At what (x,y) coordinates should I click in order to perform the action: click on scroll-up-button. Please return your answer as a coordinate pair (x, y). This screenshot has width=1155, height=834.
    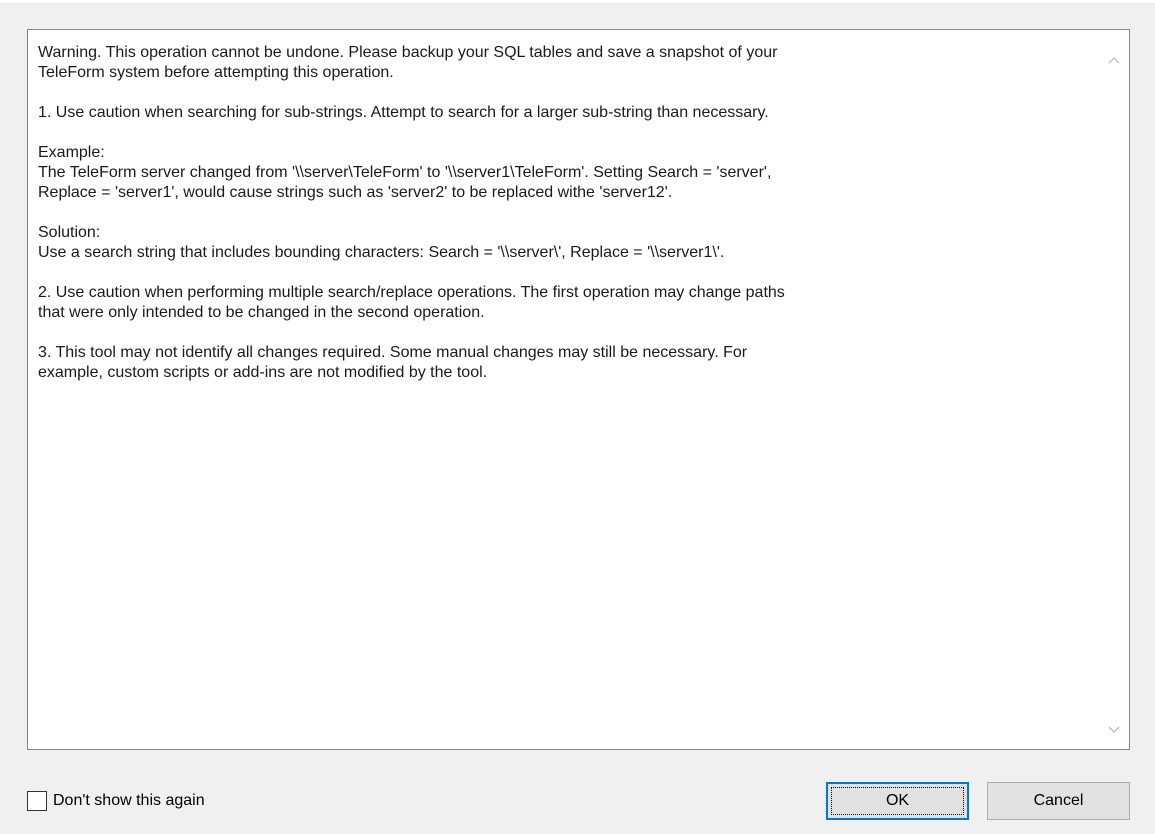
    Looking at the image, I should click on (1114, 60).